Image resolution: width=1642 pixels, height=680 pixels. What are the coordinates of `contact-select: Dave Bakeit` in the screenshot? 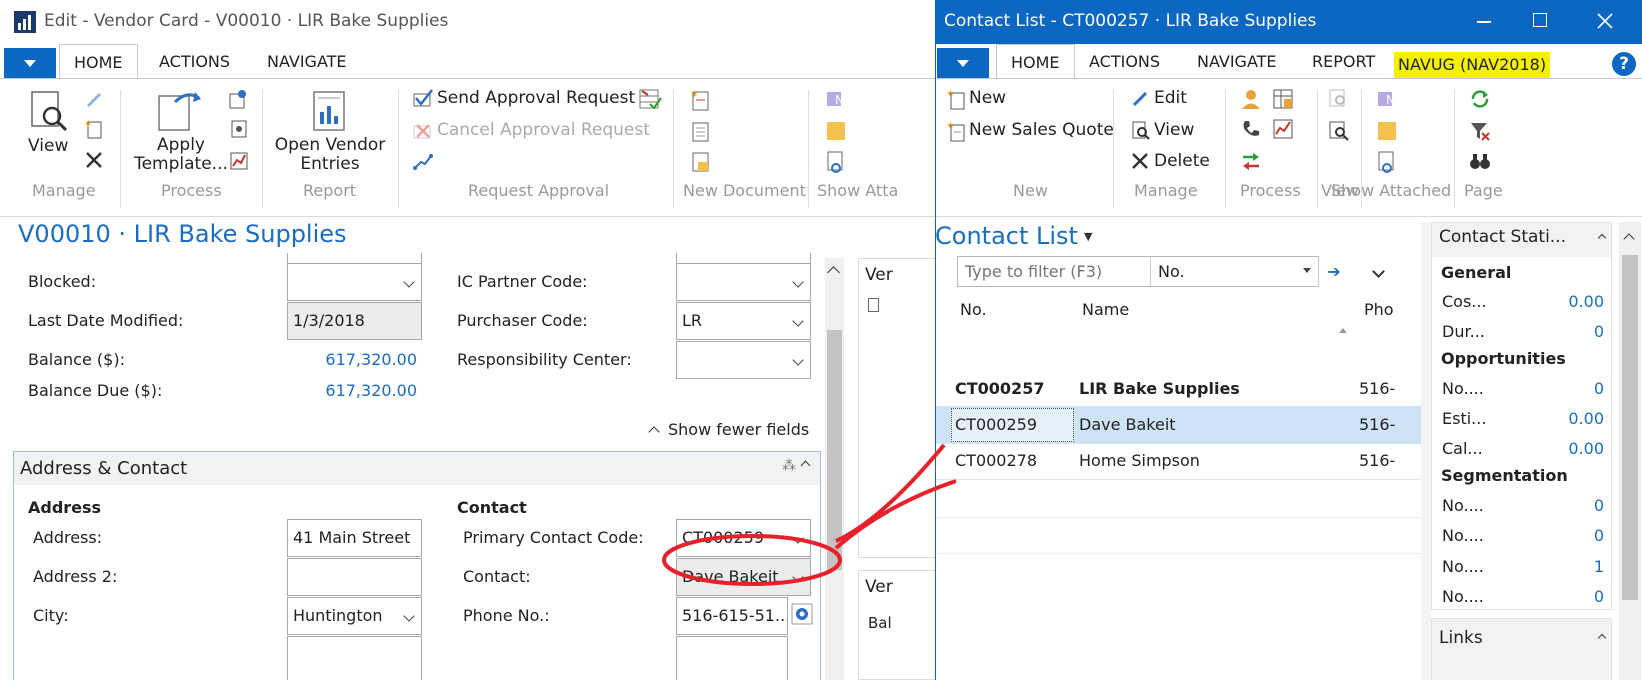 It's located at (743, 577).